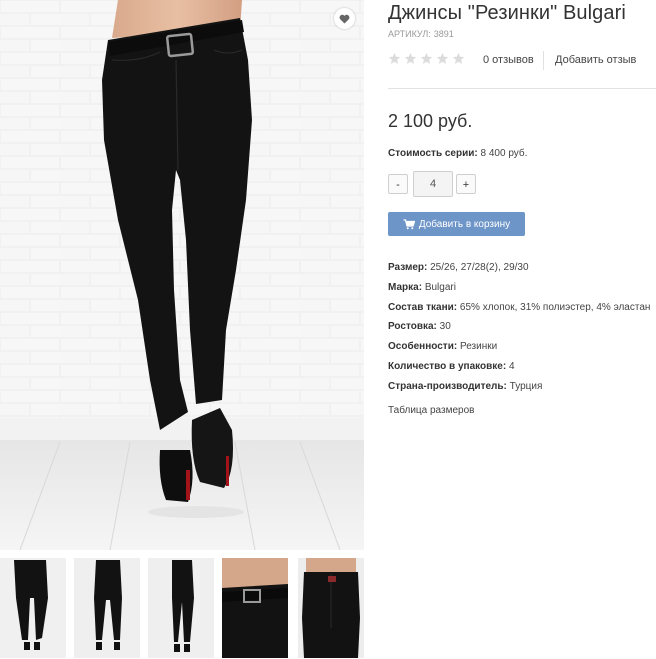 This screenshot has width=656, height=659. Describe the element at coordinates (466, 184) in the screenshot. I see `quantity-increase-button: +` at that location.